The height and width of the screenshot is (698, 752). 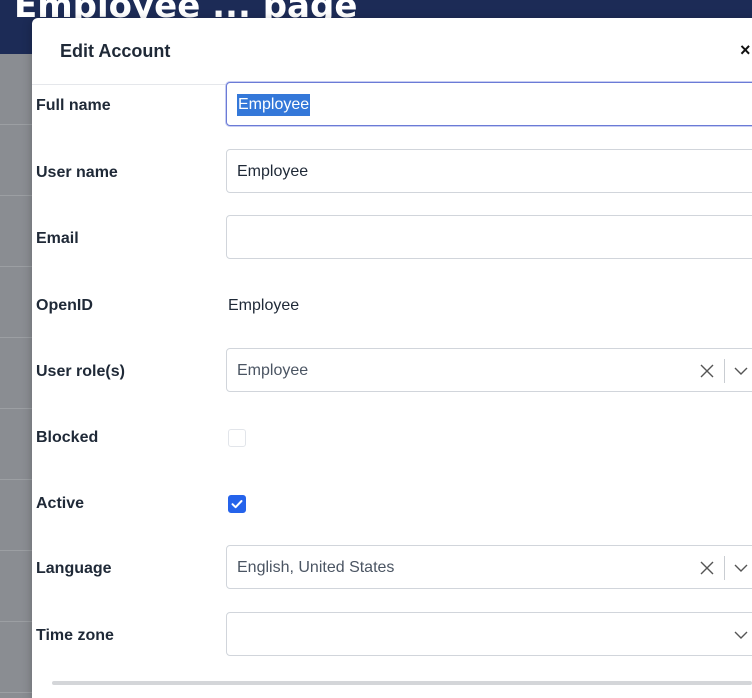 What do you see at coordinates (402, 683) in the screenshot?
I see `horizontal-scrollbar` at bounding box center [402, 683].